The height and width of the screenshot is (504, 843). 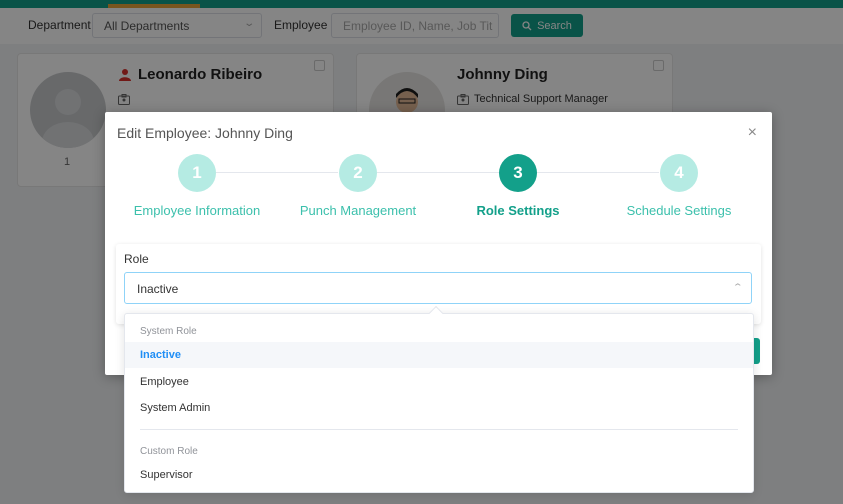 What do you see at coordinates (168, 331) in the screenshot?
I see `group-title-system-role: System Role` at bounding box center [168, 331].